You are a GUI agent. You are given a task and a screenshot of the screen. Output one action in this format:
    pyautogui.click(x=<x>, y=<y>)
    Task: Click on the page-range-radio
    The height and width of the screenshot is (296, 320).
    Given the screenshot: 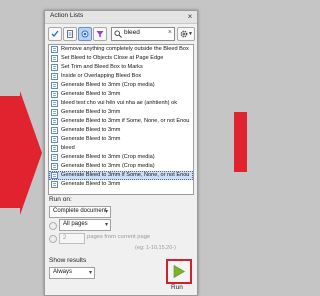 What is the action you would take?
    pyautogui.click(x=53, y=239)
    